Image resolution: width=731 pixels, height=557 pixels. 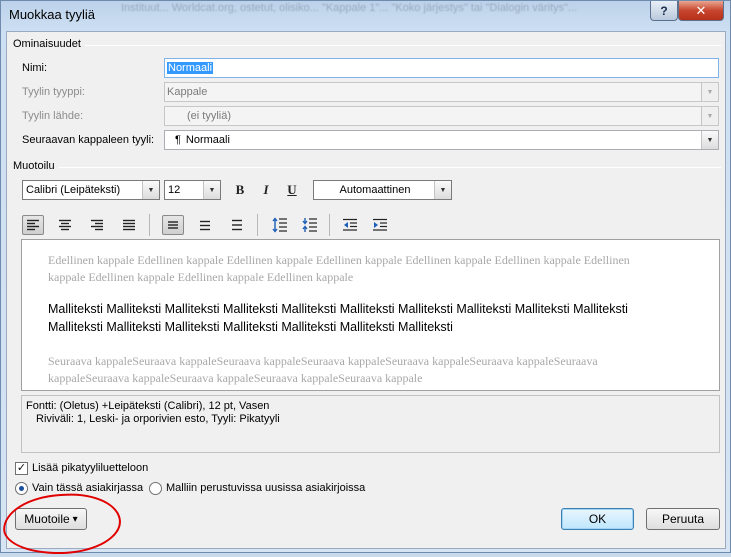 I want to click on only-this-document-label: Vain tässä asiakirjassa, so click(x=88, y=488).